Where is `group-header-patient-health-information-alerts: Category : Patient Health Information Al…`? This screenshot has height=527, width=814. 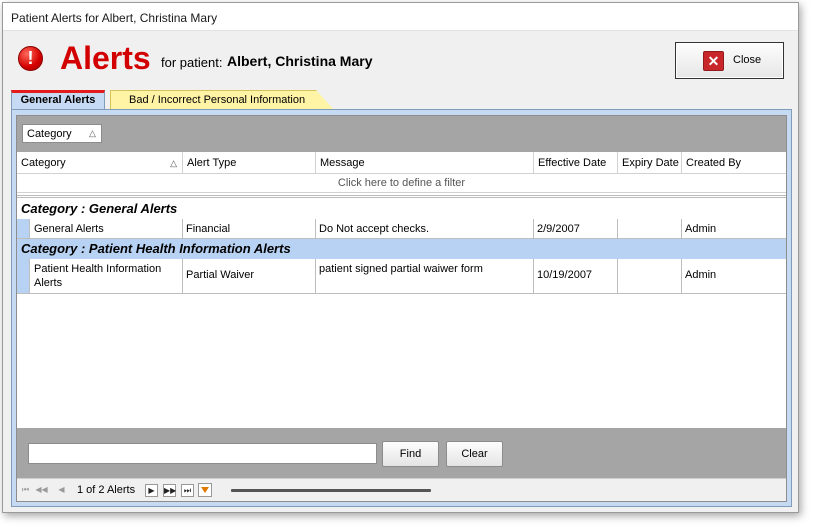
group-header-patient-health-information-alerts: Category : Patient Health Information Al… is located at coordinates (401, 249).